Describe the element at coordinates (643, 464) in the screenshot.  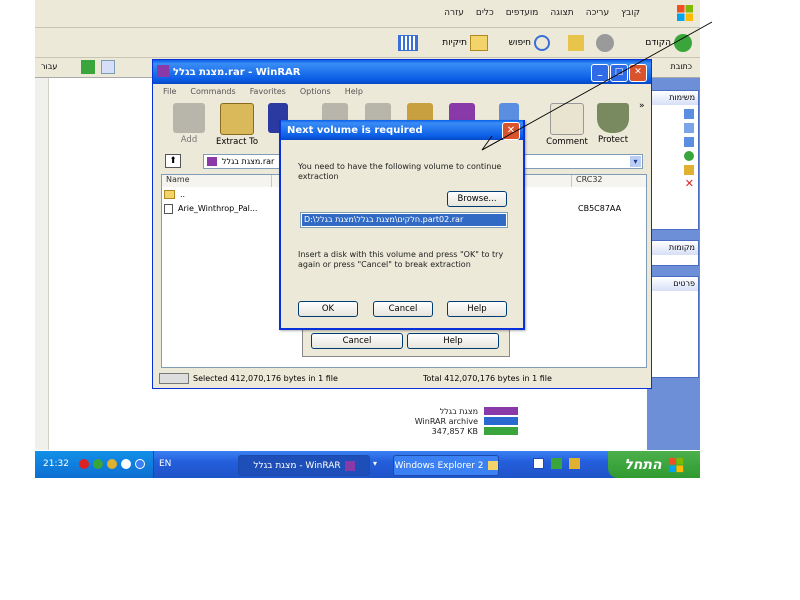
I see `start-label: התחל` at that location.